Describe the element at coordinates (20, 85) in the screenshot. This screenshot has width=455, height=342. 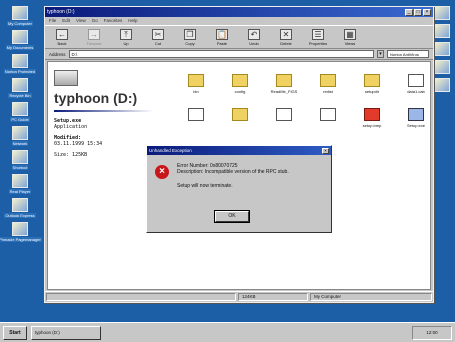
I see `recycle-bin-icon` at that location.